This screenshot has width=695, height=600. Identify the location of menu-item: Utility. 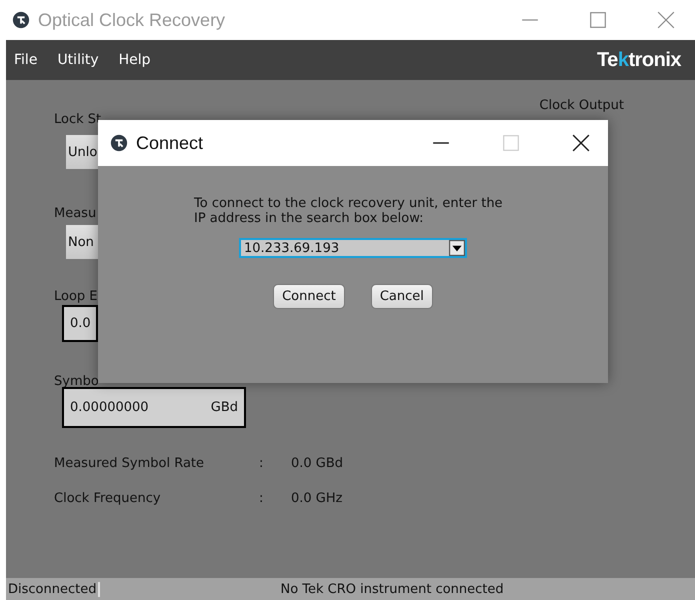
(78, 60).